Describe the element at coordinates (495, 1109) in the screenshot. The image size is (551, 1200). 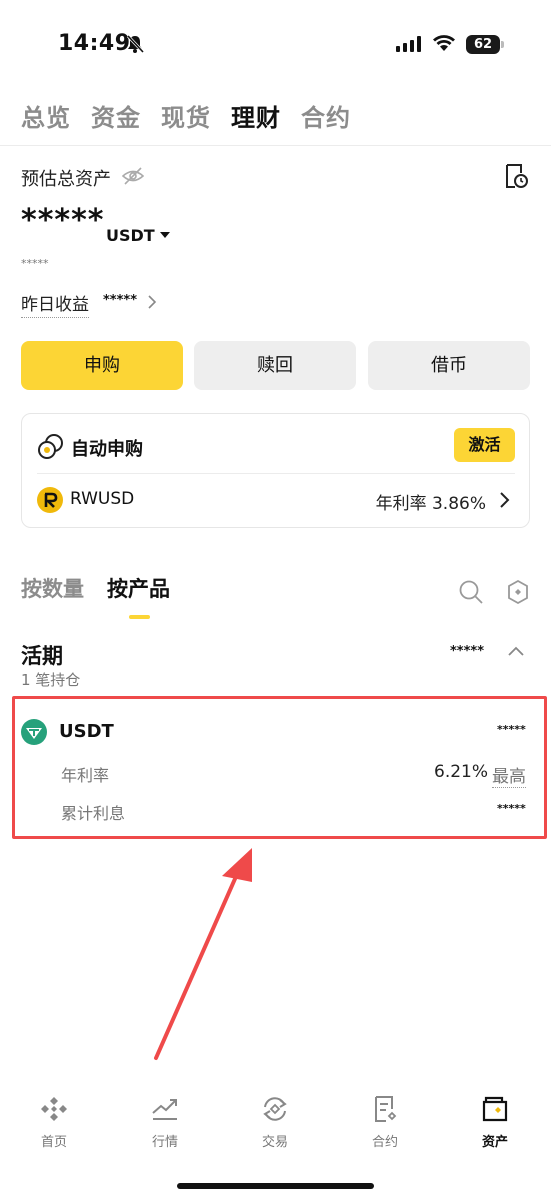
I see `wallet-icon` at that location.